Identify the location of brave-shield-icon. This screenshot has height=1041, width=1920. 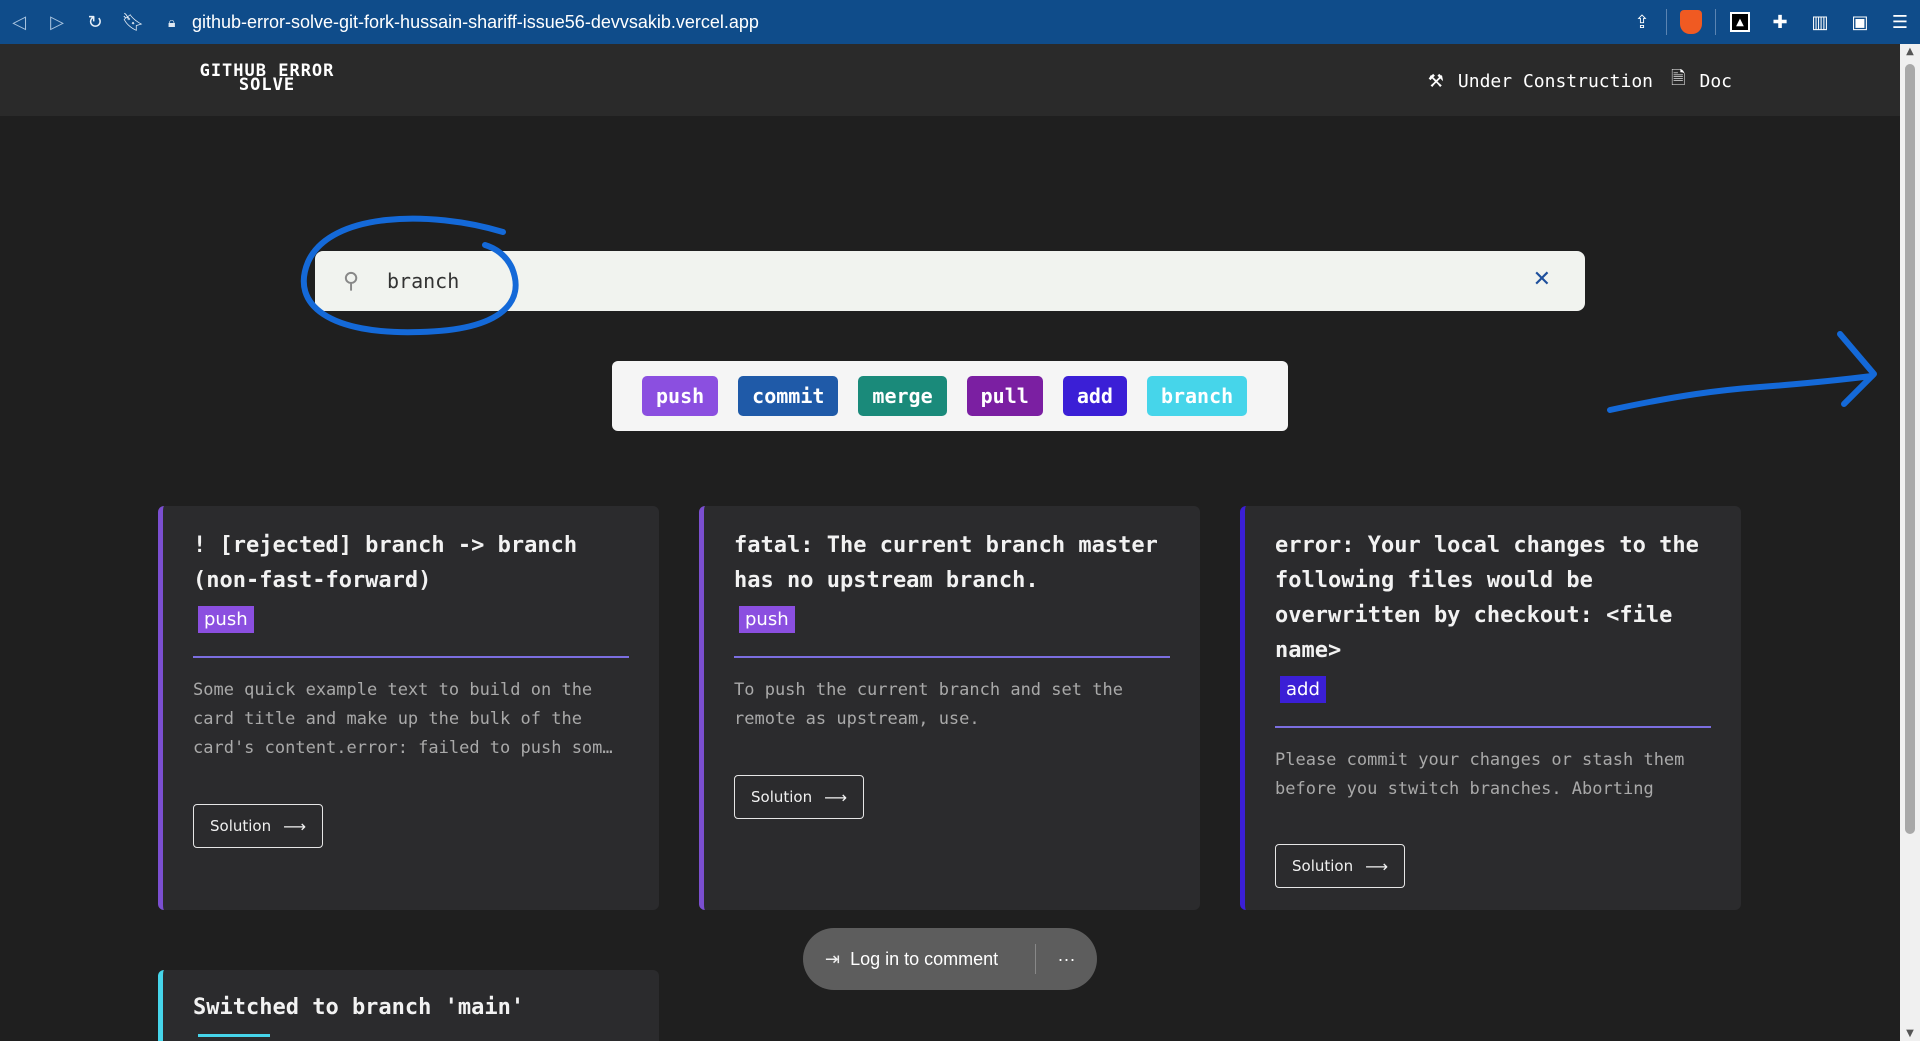
(1691, 22).